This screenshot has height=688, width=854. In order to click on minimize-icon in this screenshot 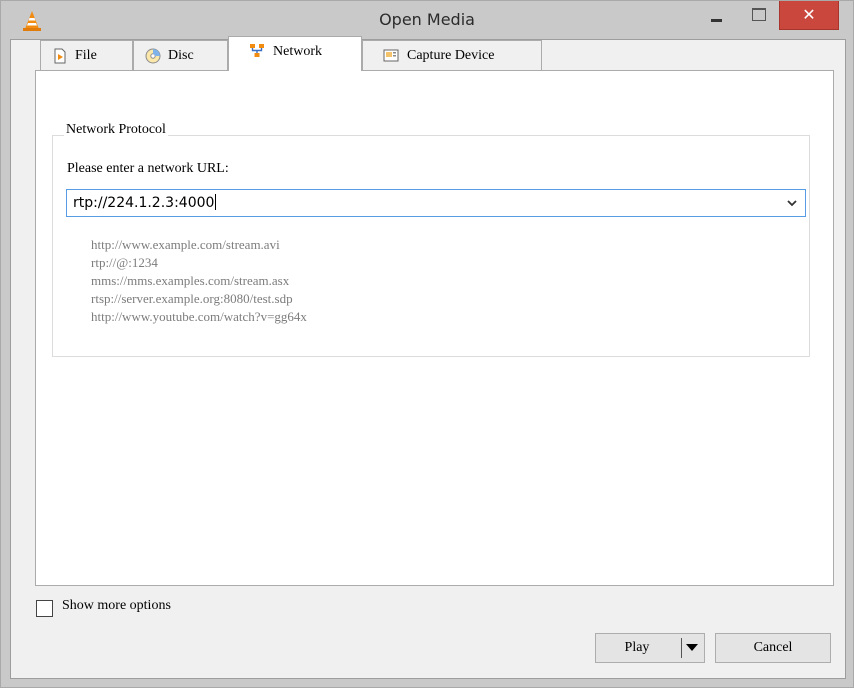, I will do `click(716, 20)`.